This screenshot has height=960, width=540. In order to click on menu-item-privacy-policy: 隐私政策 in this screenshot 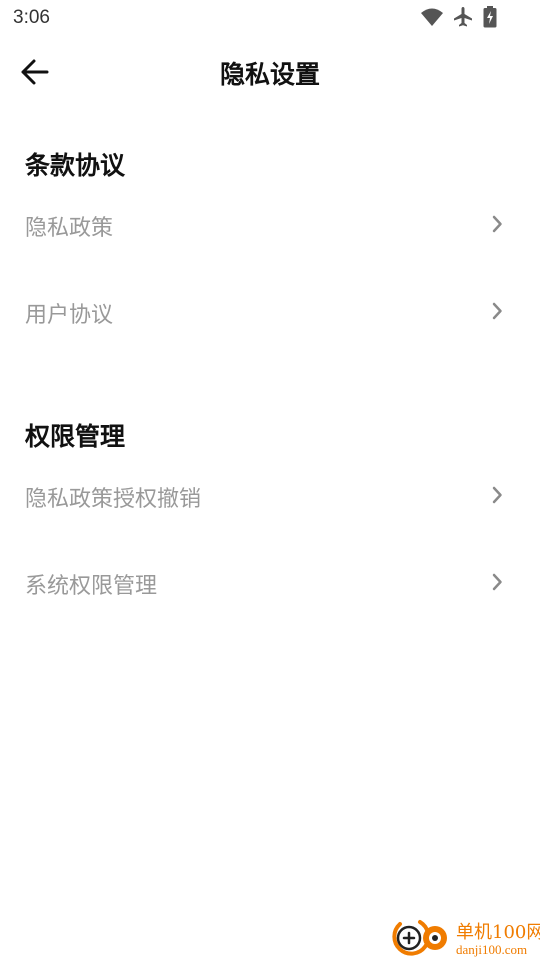, I will do `click(270, 224)`.